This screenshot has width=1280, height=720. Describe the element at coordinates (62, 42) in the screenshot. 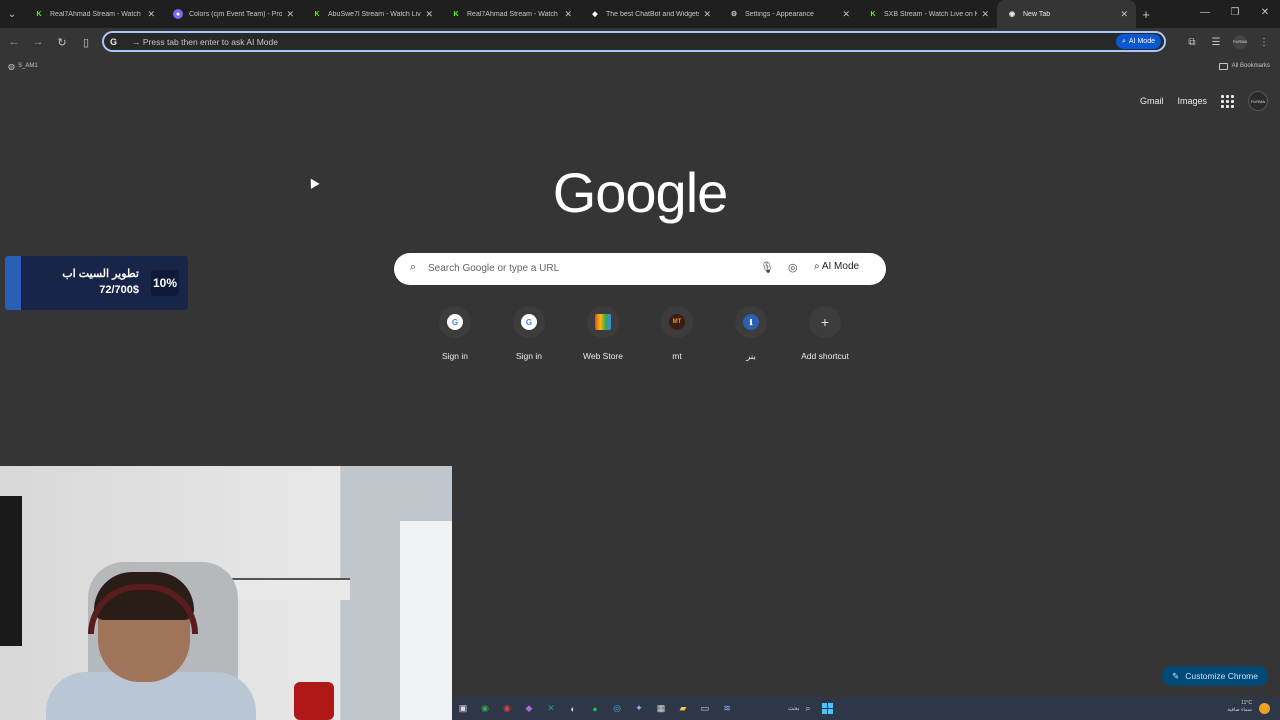

I see `reload-icon: ↻` at that location.